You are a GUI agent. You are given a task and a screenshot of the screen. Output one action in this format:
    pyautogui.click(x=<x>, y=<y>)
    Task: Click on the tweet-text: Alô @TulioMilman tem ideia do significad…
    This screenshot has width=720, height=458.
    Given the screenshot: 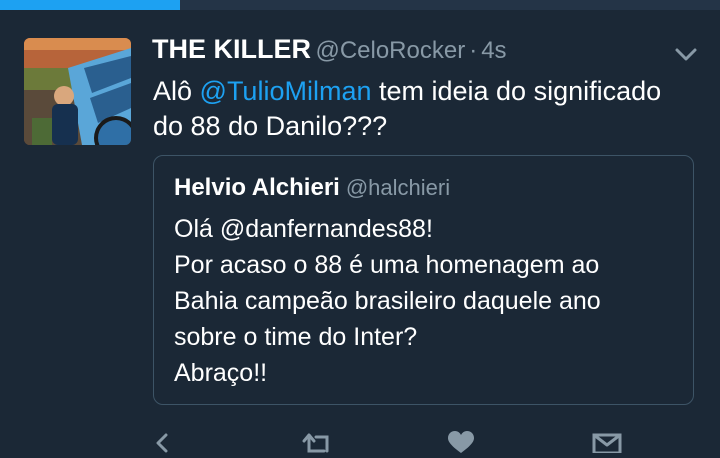 What is the action you would take?
    pyautogui.click(x=423, y=109)
    